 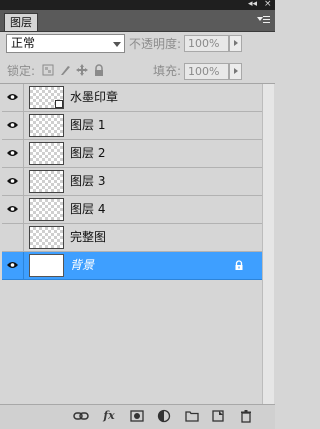 I want to click on window-title-strip: ◂◂ ×, so click(x=137, y=5).